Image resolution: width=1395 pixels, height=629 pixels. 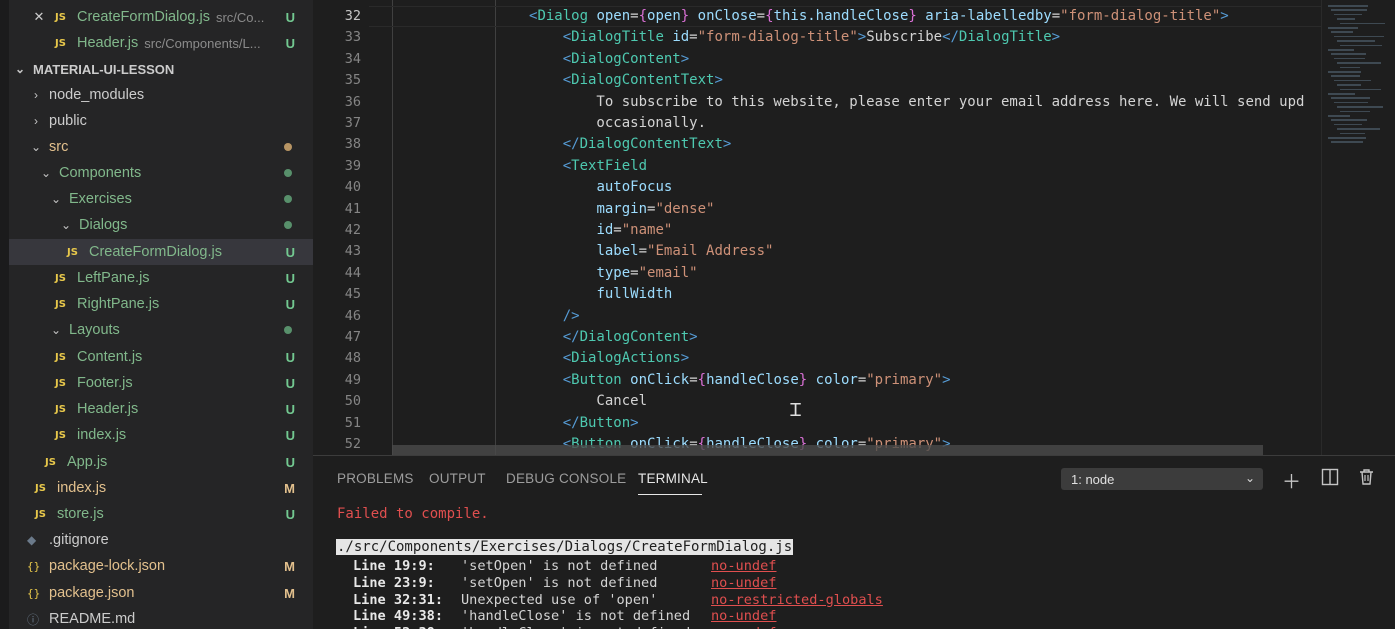 What do you see at coordinates (92, 593) in the screenshot?
I see `tree-item-label: package.json` at bounding box center [92, 593].